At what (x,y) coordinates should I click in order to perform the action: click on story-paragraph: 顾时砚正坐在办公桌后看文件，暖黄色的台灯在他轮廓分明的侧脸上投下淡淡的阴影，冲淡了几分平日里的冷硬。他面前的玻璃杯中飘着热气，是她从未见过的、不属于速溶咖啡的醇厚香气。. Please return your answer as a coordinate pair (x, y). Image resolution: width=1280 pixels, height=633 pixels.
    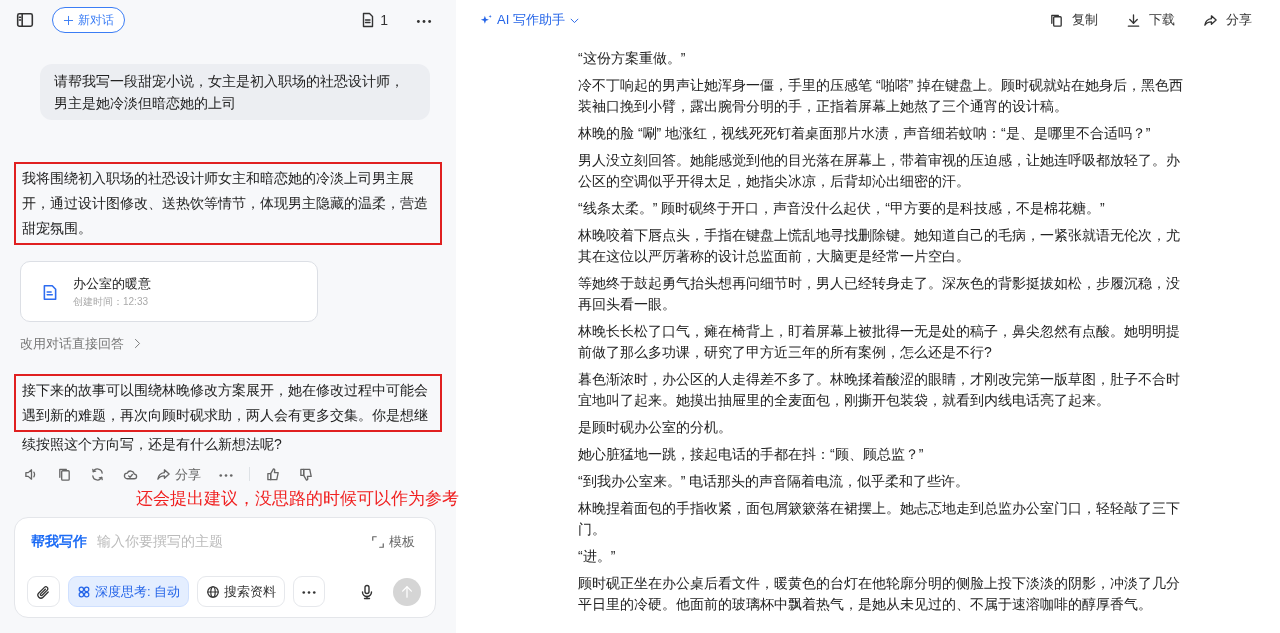
    Looking at the image, I should click on (879, 594).